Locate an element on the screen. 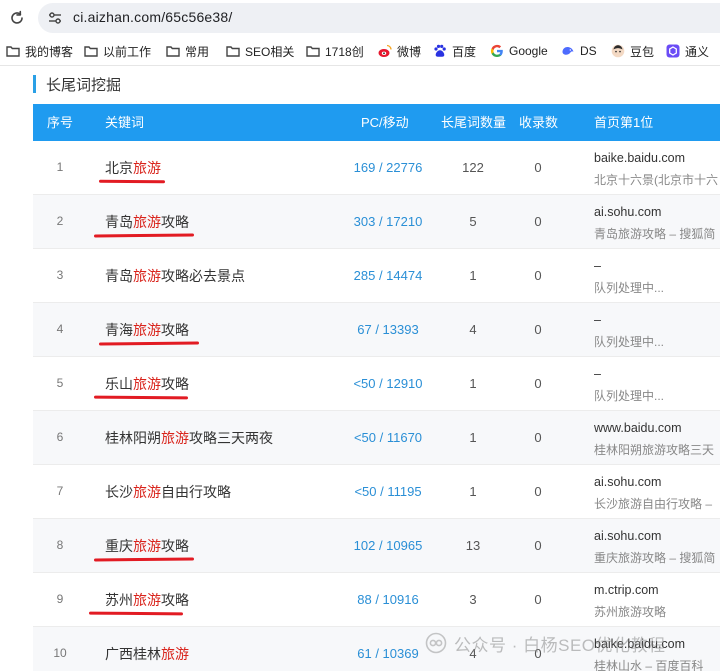 This screenshot has height=671, width=720. bookmark-1718: 1718创 is located at coordinates (335, 51).